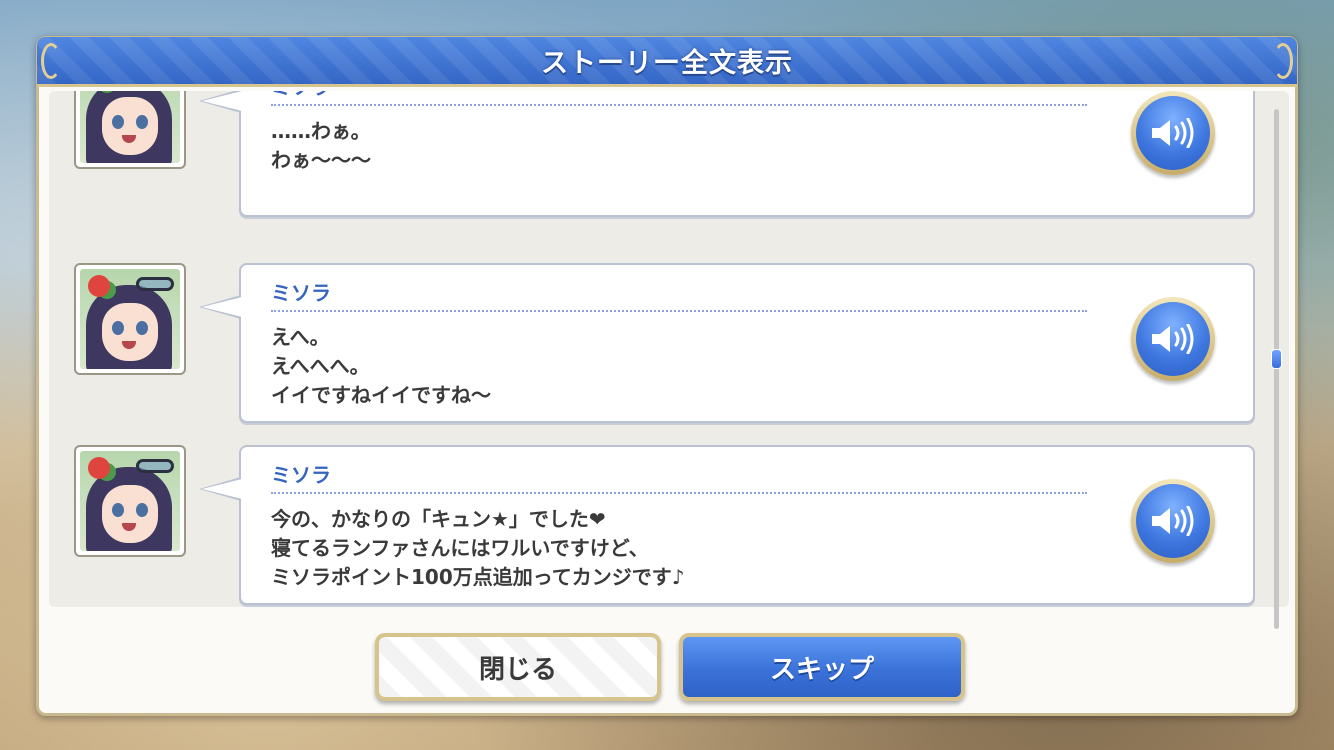 The image size is (1334, 750). I want to click on dialogue-line: えへ。, so click(300, 337).